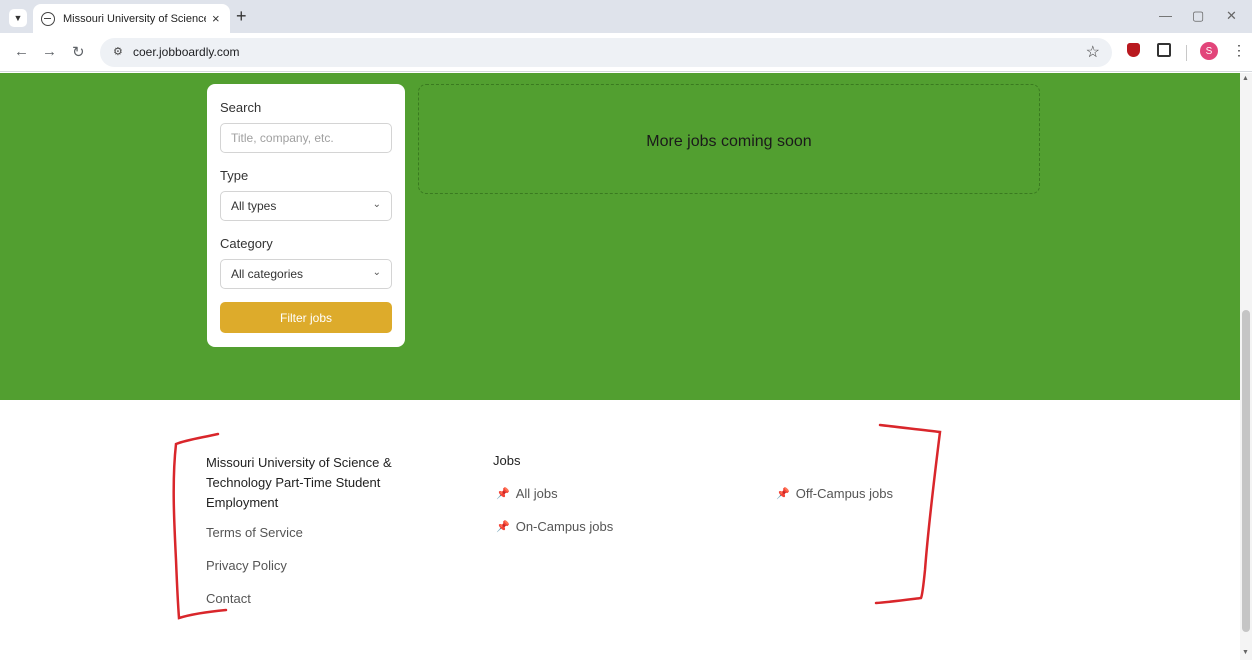  I want to click on off-campus-jobs-link: 📌 Off-Campus jobs, so click(834, 493).